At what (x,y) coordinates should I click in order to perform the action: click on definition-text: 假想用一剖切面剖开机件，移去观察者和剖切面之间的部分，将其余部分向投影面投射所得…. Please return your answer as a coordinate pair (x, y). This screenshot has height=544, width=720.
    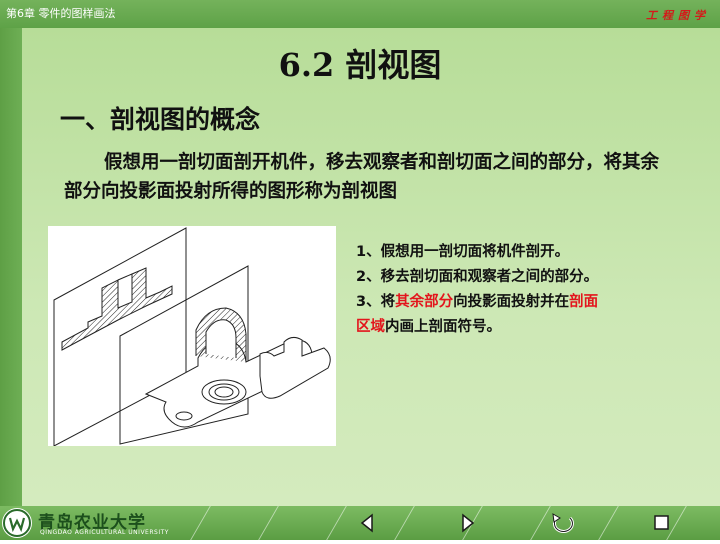
    Looking at the image, I should click on (362, 177).